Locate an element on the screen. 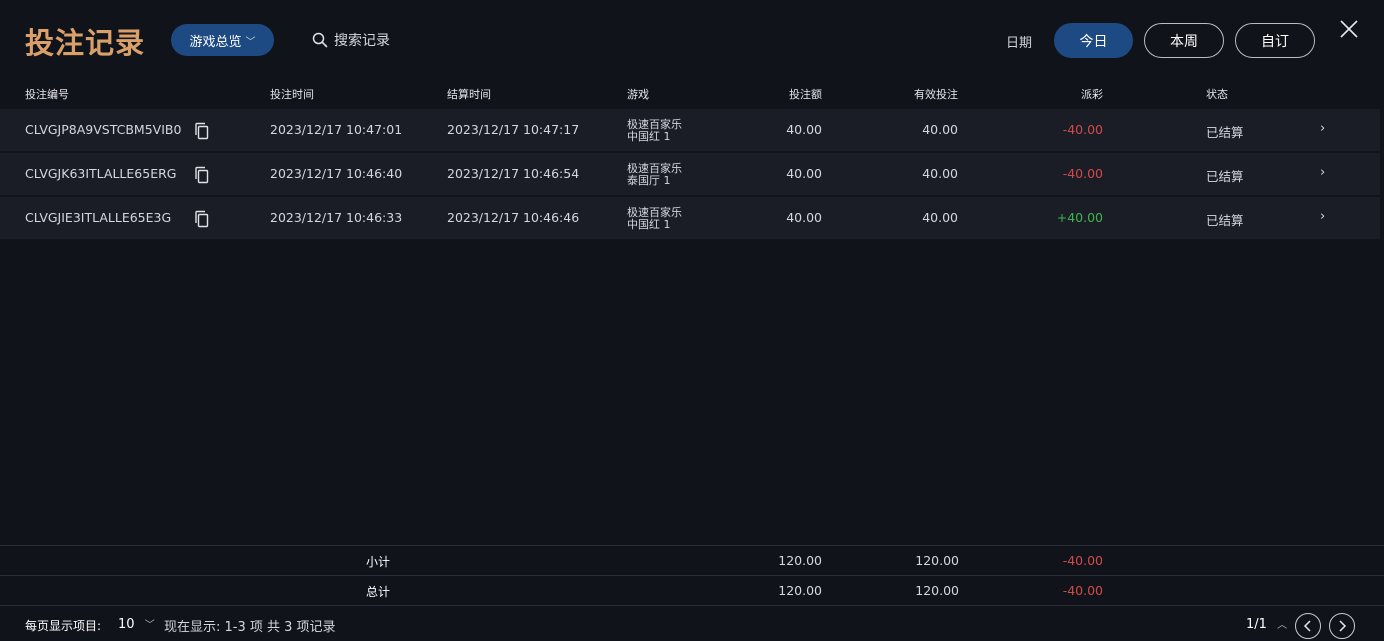 The width and height of the screenshot is (1384, 641). search-label: 搜索记录 is located at coordinates (362, 41).